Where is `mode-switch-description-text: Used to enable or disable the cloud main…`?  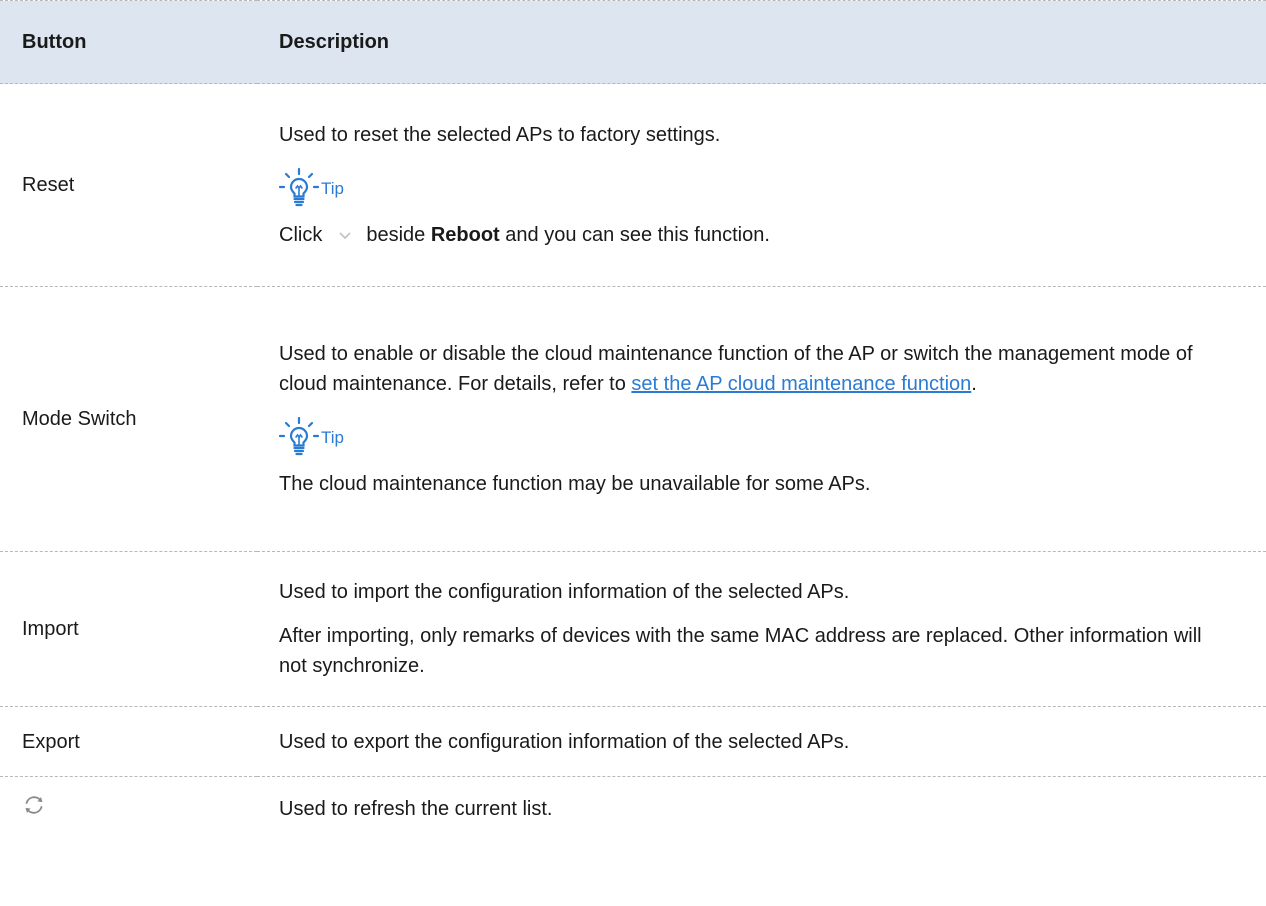
mode-switch-description-text: Used to enable or disable the cloud main… is located at coordinates (752, 369).